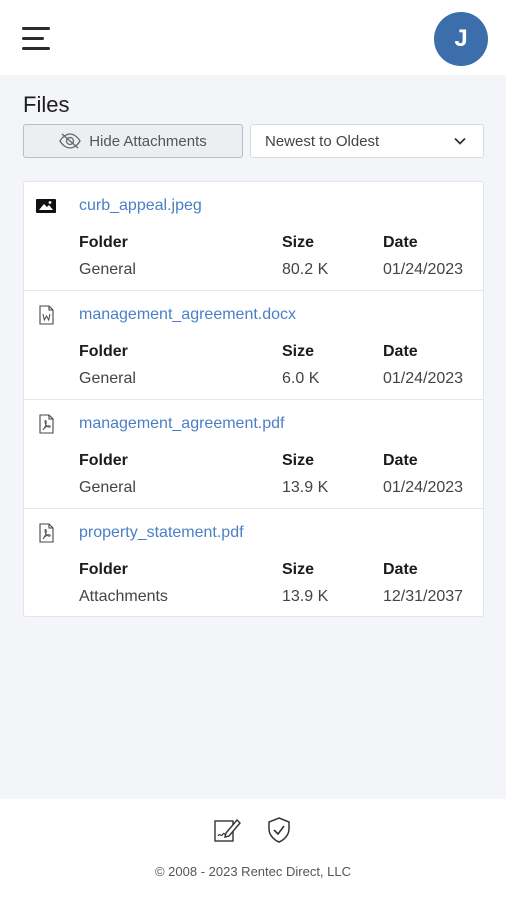 The height and width of the screenshot is (900, 506). I want to click on folder-value: Attachments, so click(123, 596).